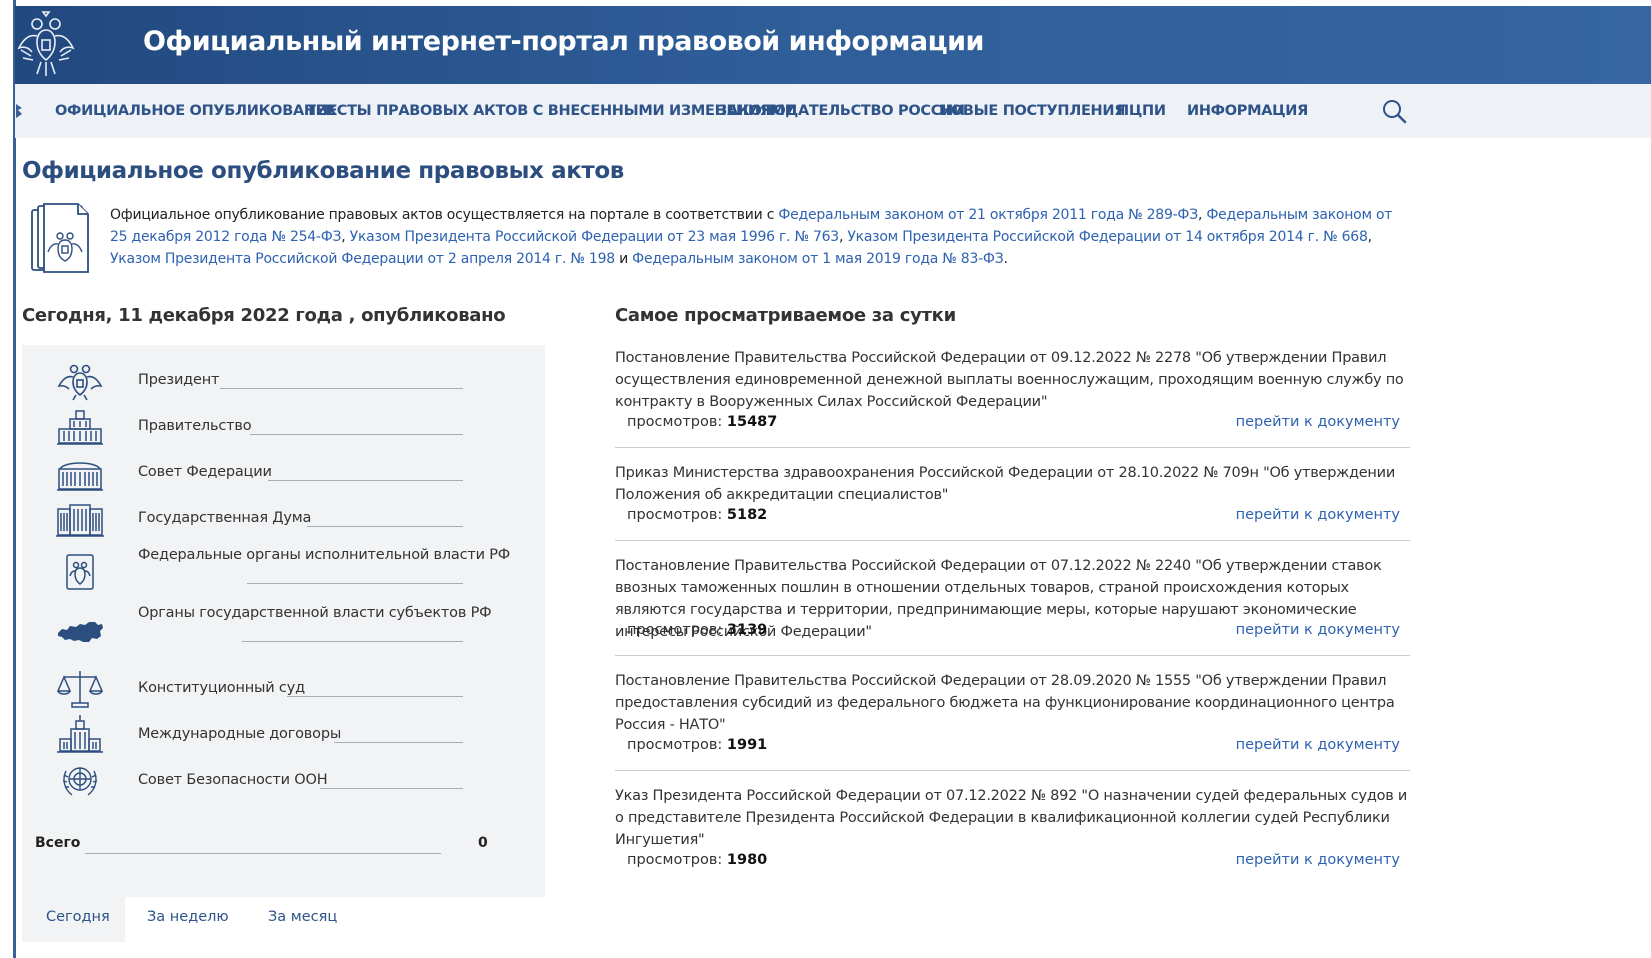 This screenshot has height=958, width=1651. I want to click on views-count: 3139, so click(747, 630).